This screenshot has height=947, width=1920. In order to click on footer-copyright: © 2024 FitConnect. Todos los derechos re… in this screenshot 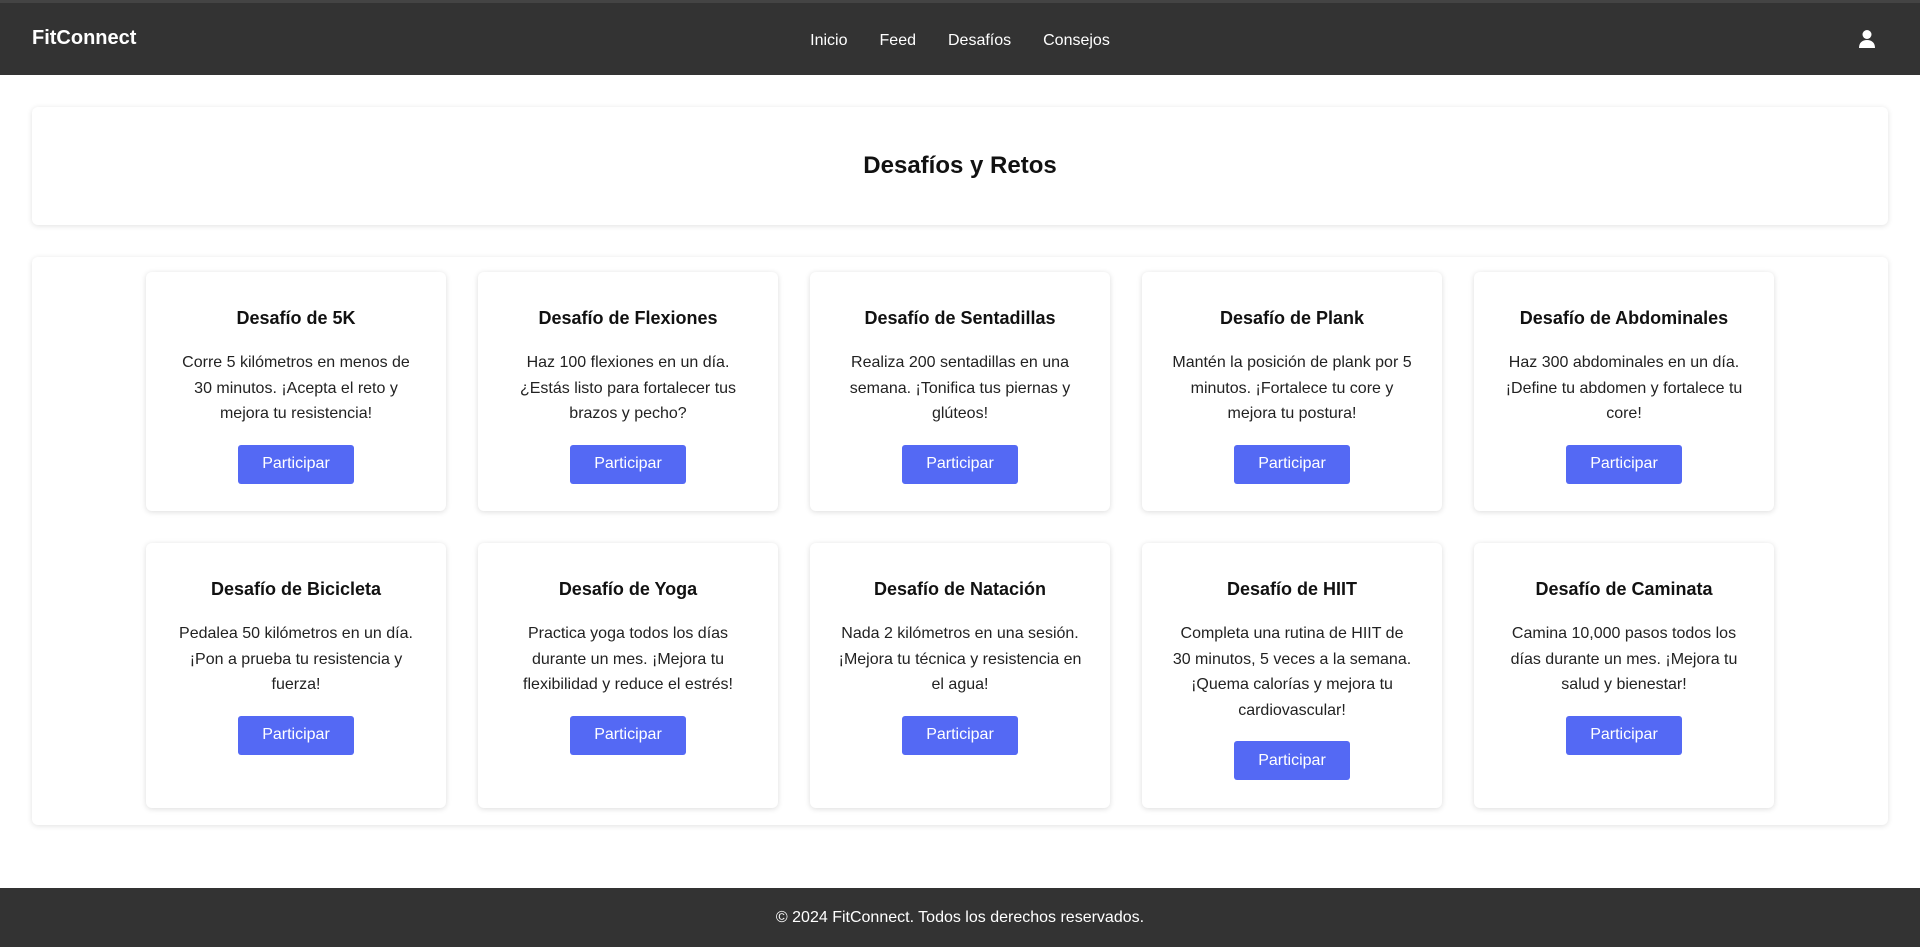, I will do `click(960, 917)`.